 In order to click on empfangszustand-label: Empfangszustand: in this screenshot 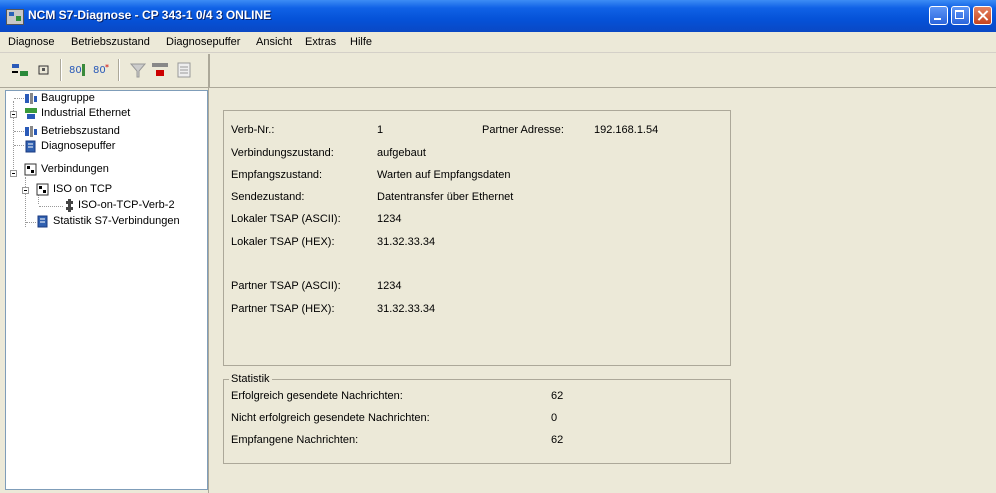, I will do `click(277, 175)`.